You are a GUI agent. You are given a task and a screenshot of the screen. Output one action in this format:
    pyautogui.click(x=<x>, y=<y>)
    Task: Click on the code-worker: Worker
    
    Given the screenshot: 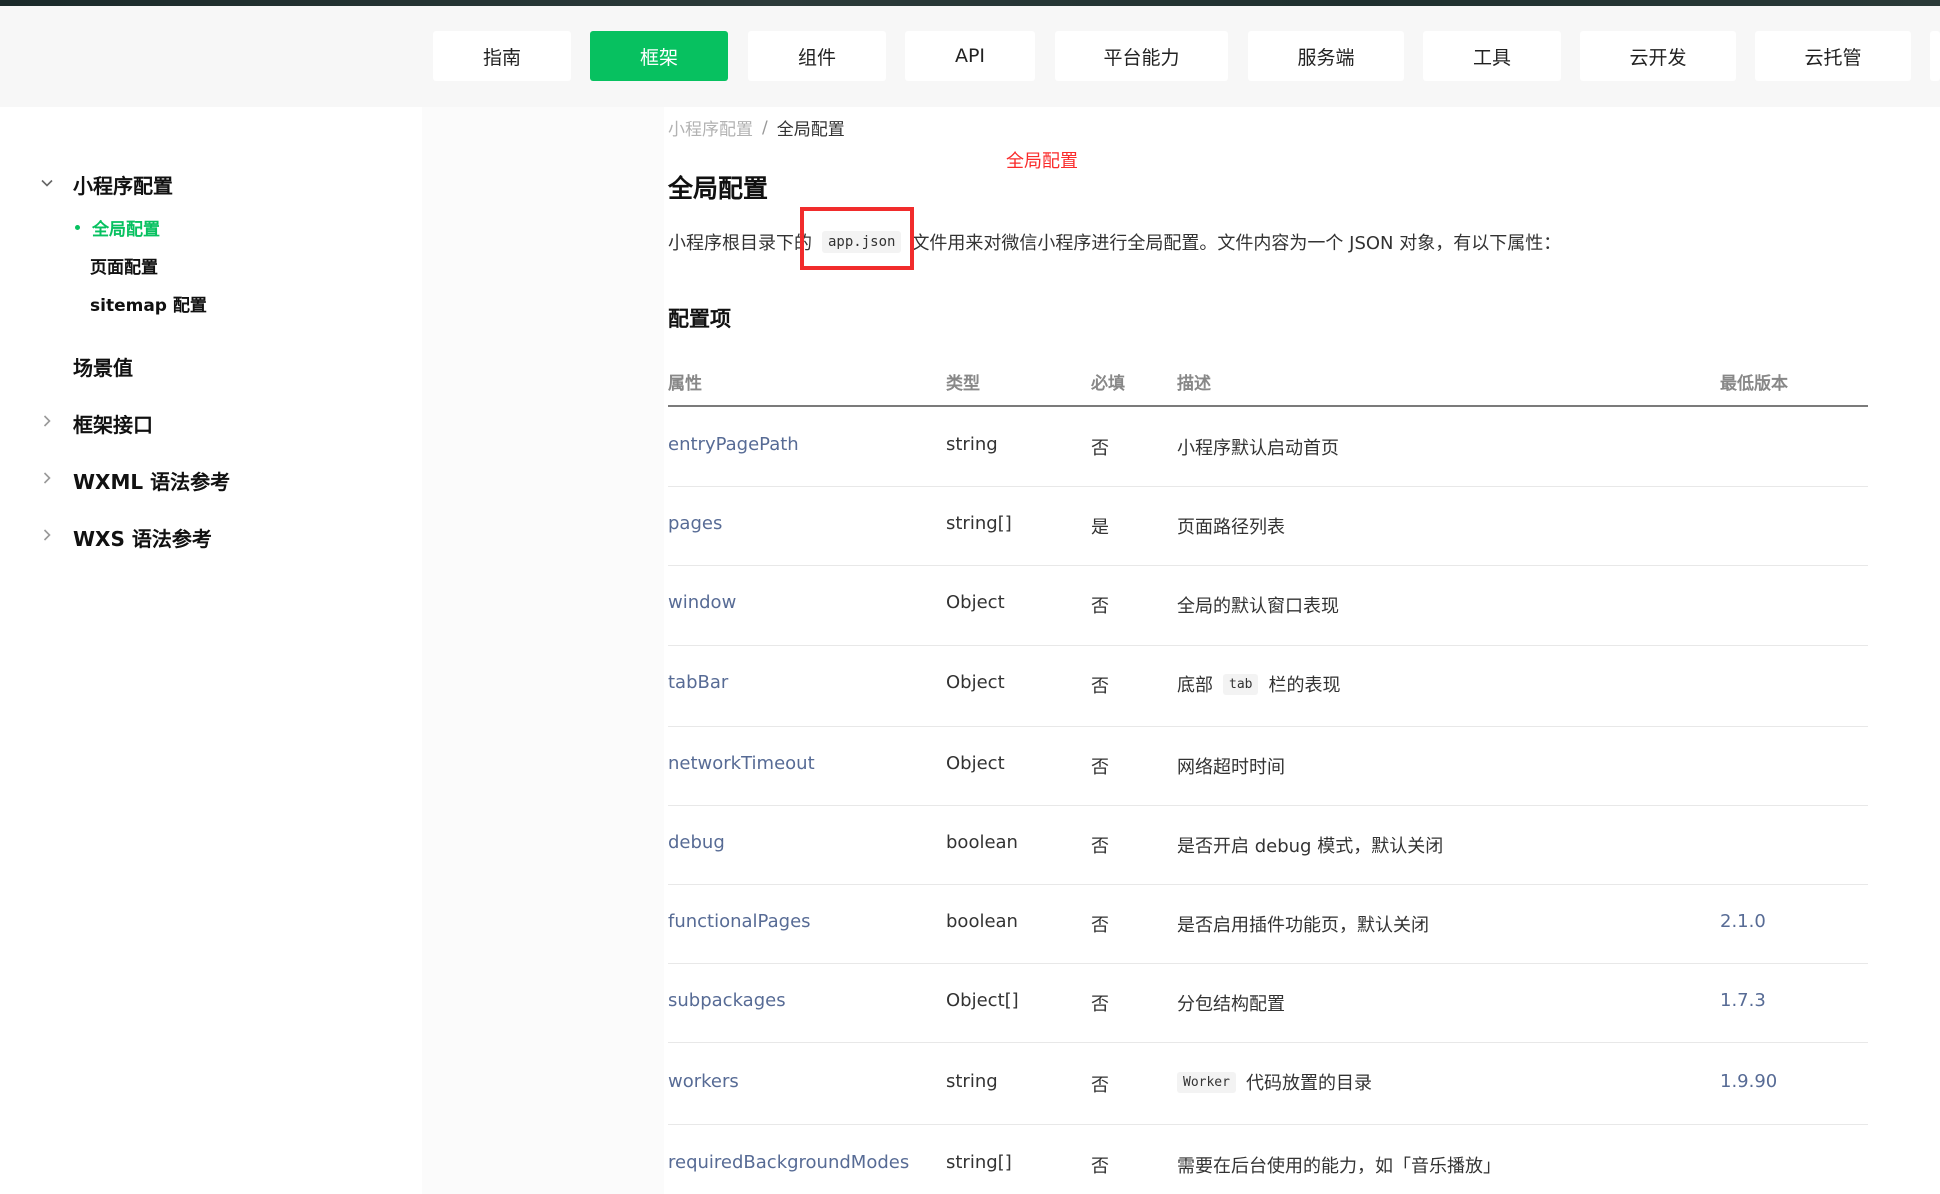 What is the action you would take?
    pyautogui.click(x=1206, y=1082)
    